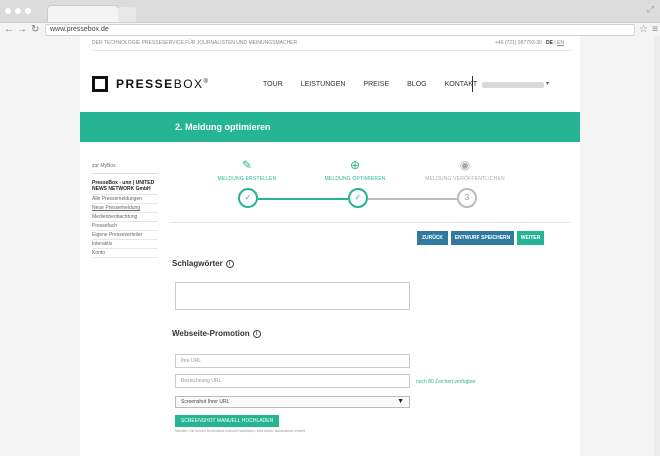  What do you see at coordinates (125, 226) in the screenshot?
I see `sidebar-item-press-box: Pressefach` at bounding box center [125, 226].